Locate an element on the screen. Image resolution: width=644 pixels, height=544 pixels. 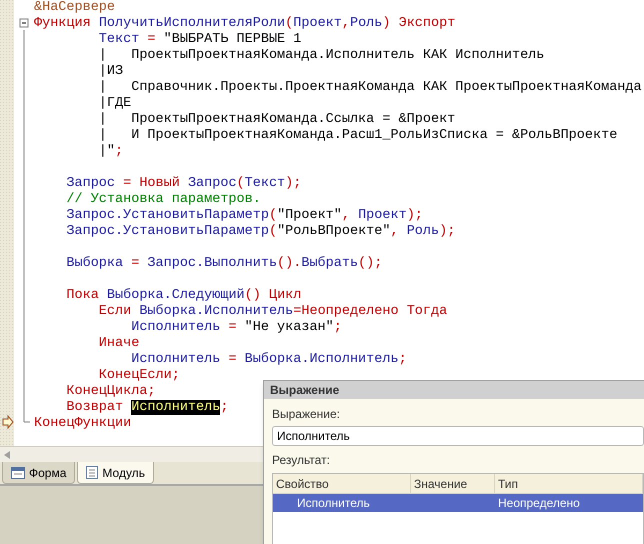
code-token: | И ПроектыПроектнаяКоманда.Расш1_РольИзСписка = &РольВПроекте is located at coordinates (358, 135).